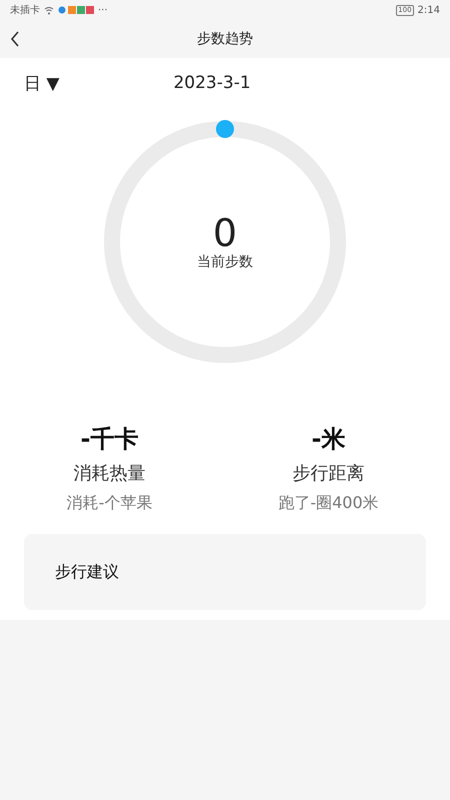 The height and width of the screenshot is (800, 450). I want to click on page-title: 步数趋势, so click(225, 39).